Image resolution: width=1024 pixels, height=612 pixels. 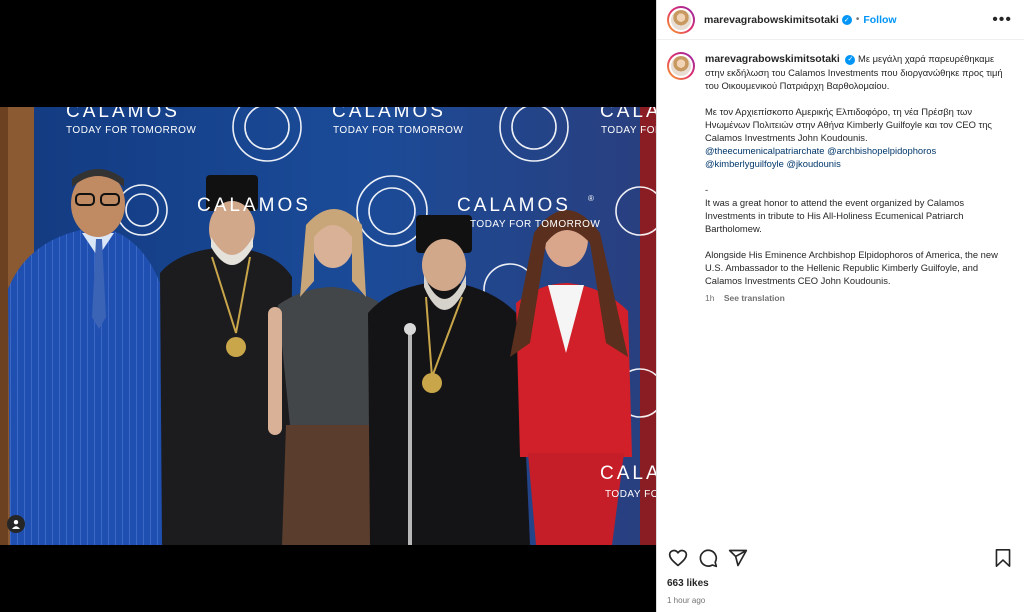 I want to click on comment-icon, so click(x=708, y=558).